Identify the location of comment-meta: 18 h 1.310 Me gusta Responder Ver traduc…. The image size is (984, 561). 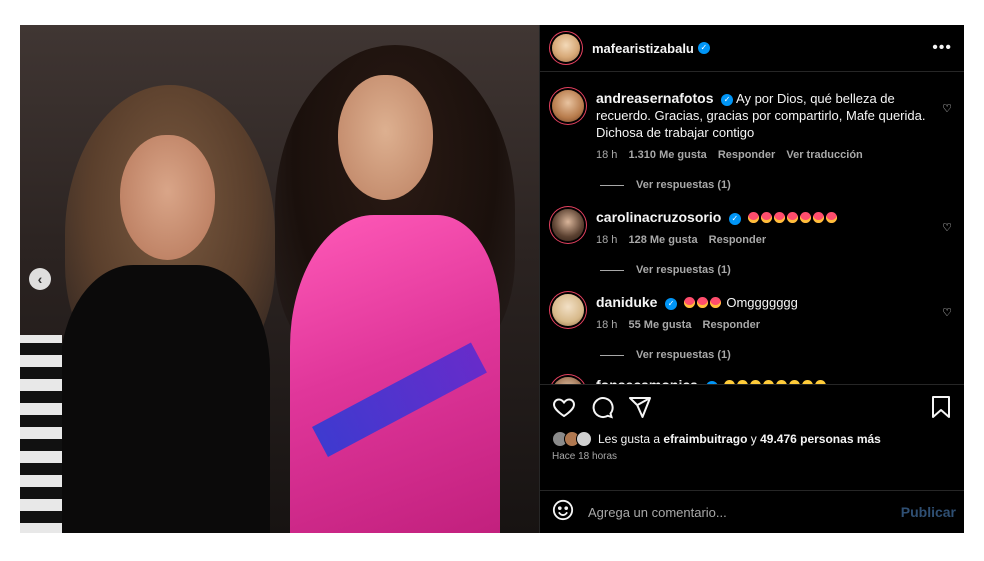
(766, 155).